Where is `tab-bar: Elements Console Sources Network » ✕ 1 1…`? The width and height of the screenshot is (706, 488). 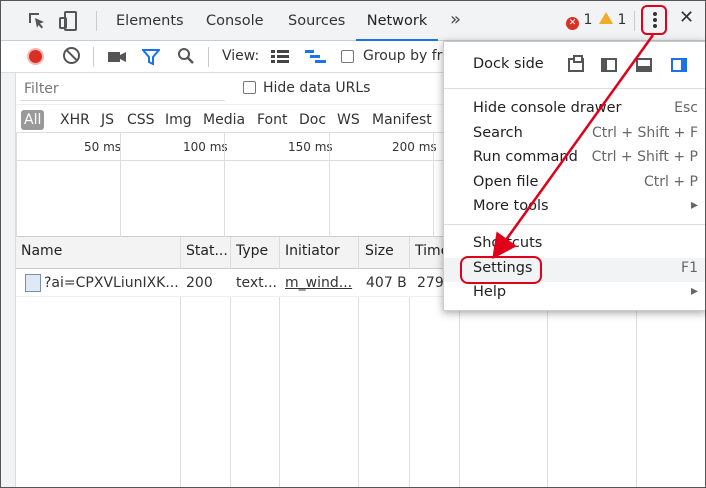
tab-bar: Elements Console Sources Network » ✕ 1 1… is located at coordinates (353, 21).